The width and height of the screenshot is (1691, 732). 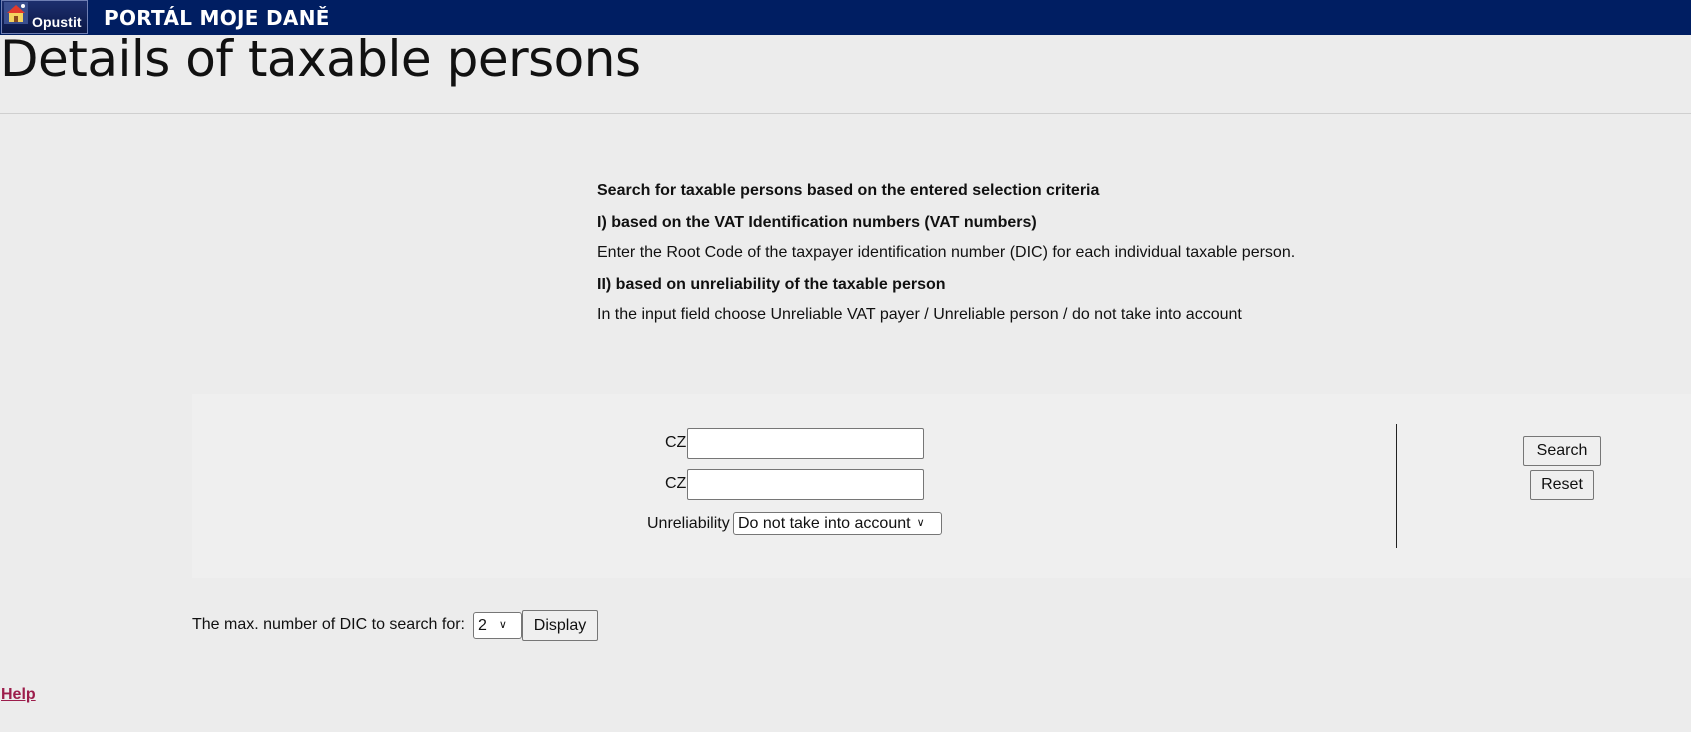 What do you see at coordinates (18, 695) in the screenshot?
I see `help-link: Help` at bounding box center [18, 695].